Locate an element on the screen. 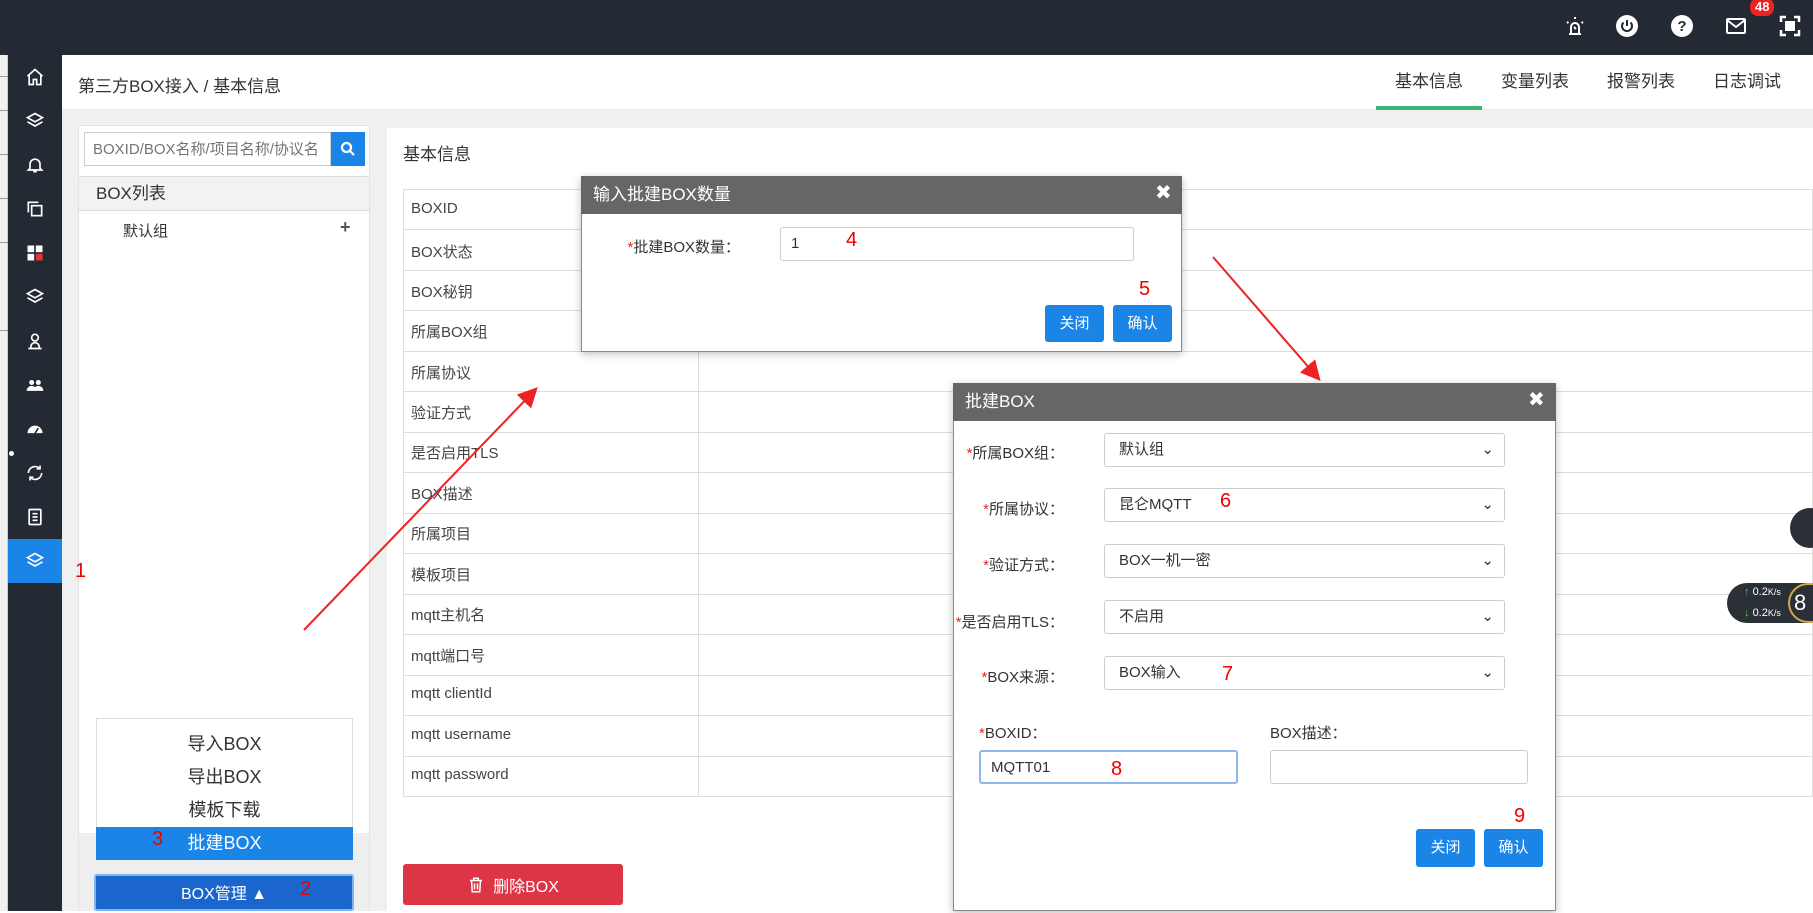  auth-method-label-text: 验证方式： is located at coordinates (1026, 565).